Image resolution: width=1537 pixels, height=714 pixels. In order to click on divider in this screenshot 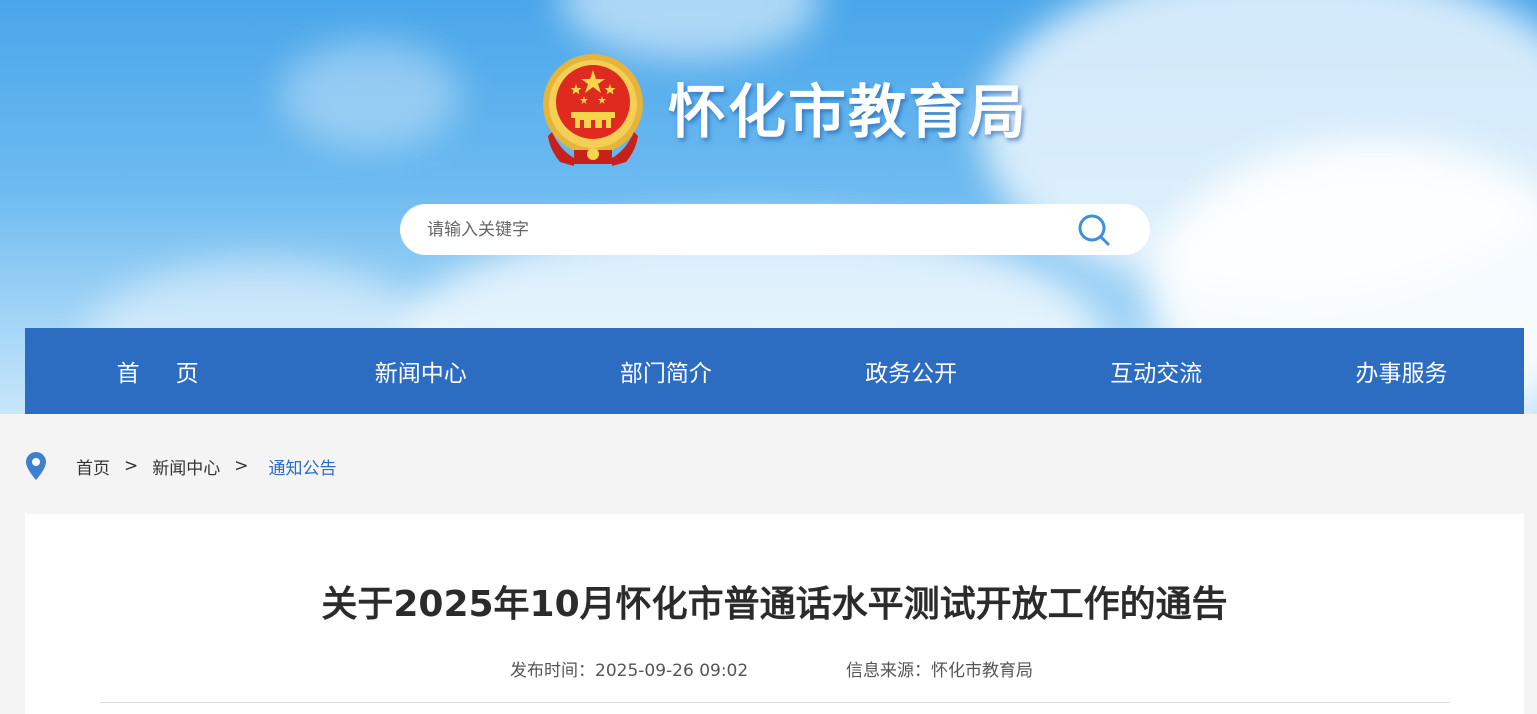, I will do `click(775, 702)`.